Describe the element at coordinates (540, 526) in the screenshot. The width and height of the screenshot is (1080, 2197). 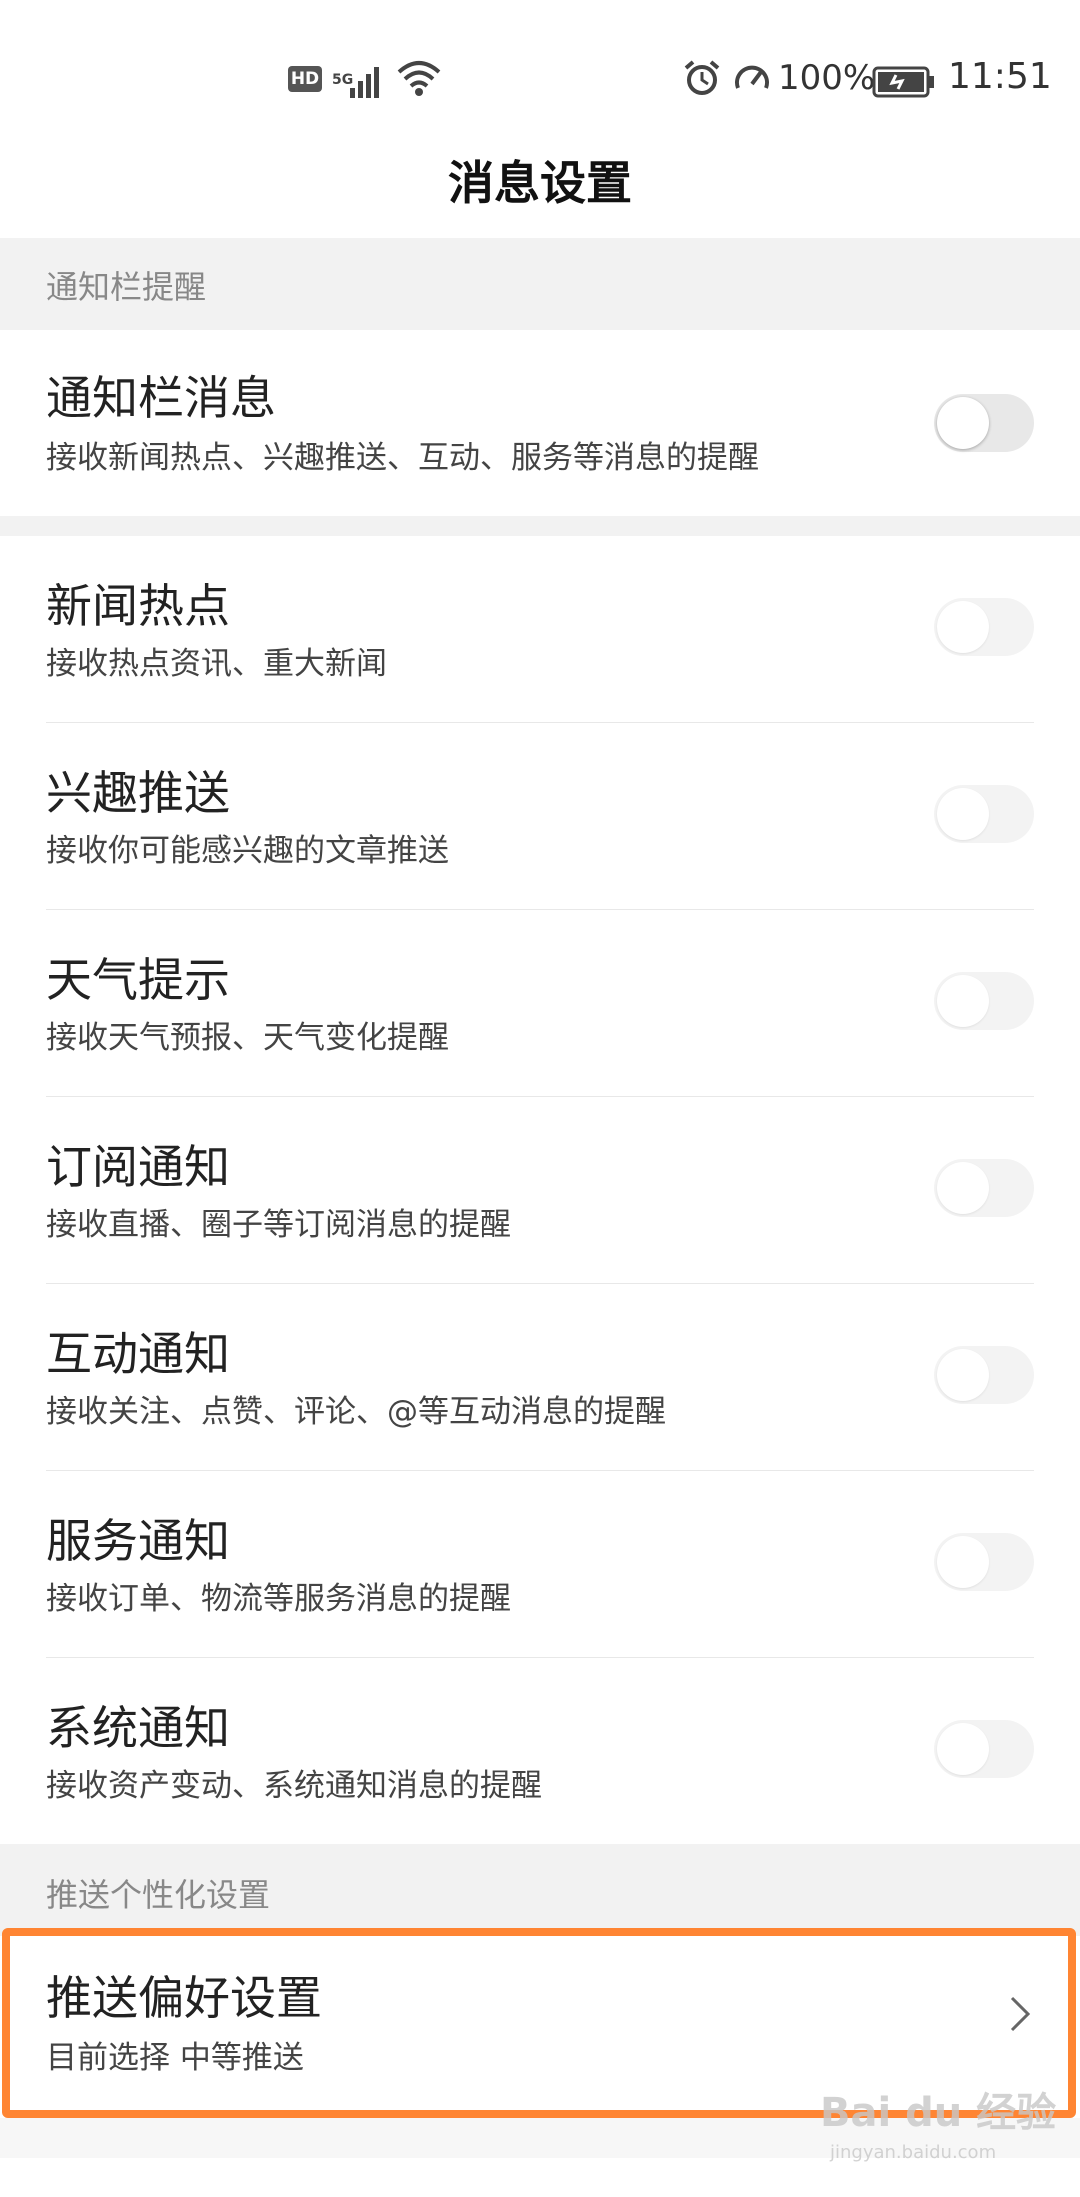
I see `section-gap` at that location.